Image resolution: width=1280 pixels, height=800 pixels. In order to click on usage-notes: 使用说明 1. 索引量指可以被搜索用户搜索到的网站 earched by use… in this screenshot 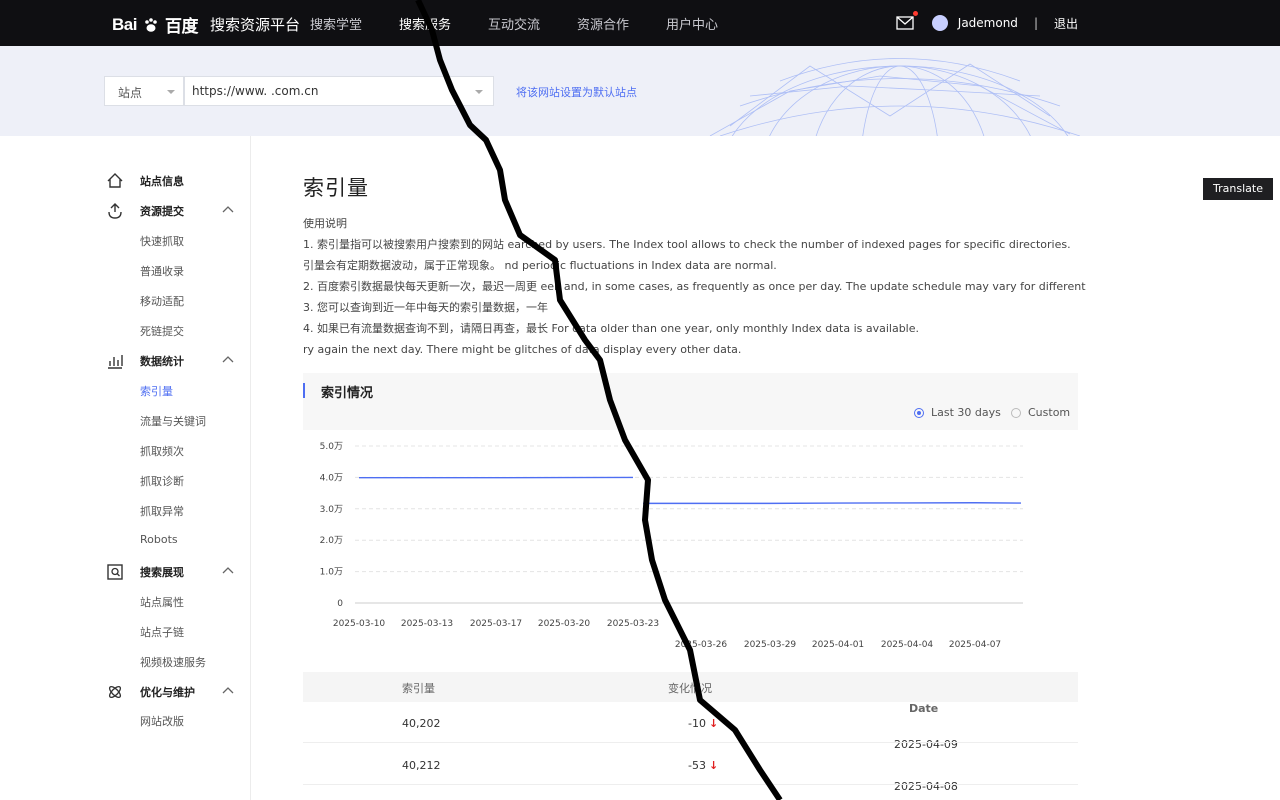, I will do `click(694, 286)`.